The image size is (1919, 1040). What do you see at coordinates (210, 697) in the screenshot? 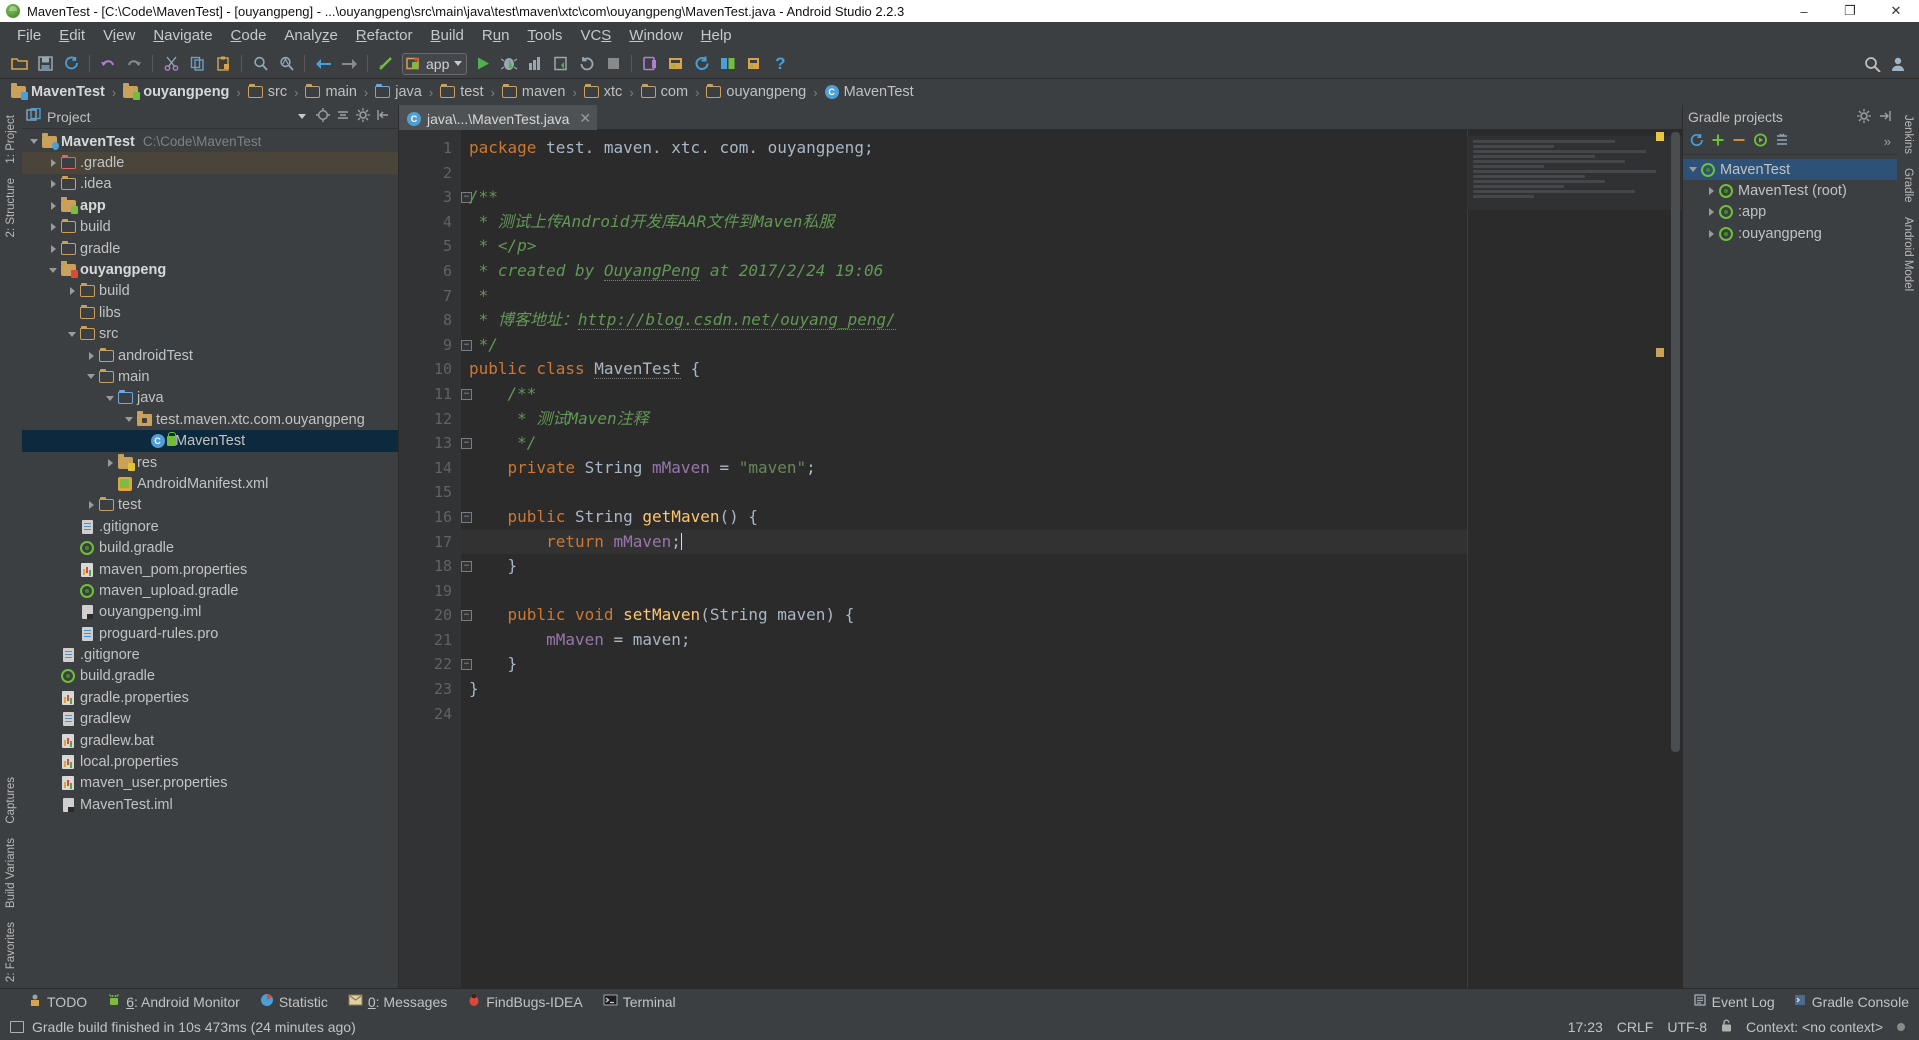
I see `tree-node-gradle-properties: gradle.properties` at bounding box center [210, 697].